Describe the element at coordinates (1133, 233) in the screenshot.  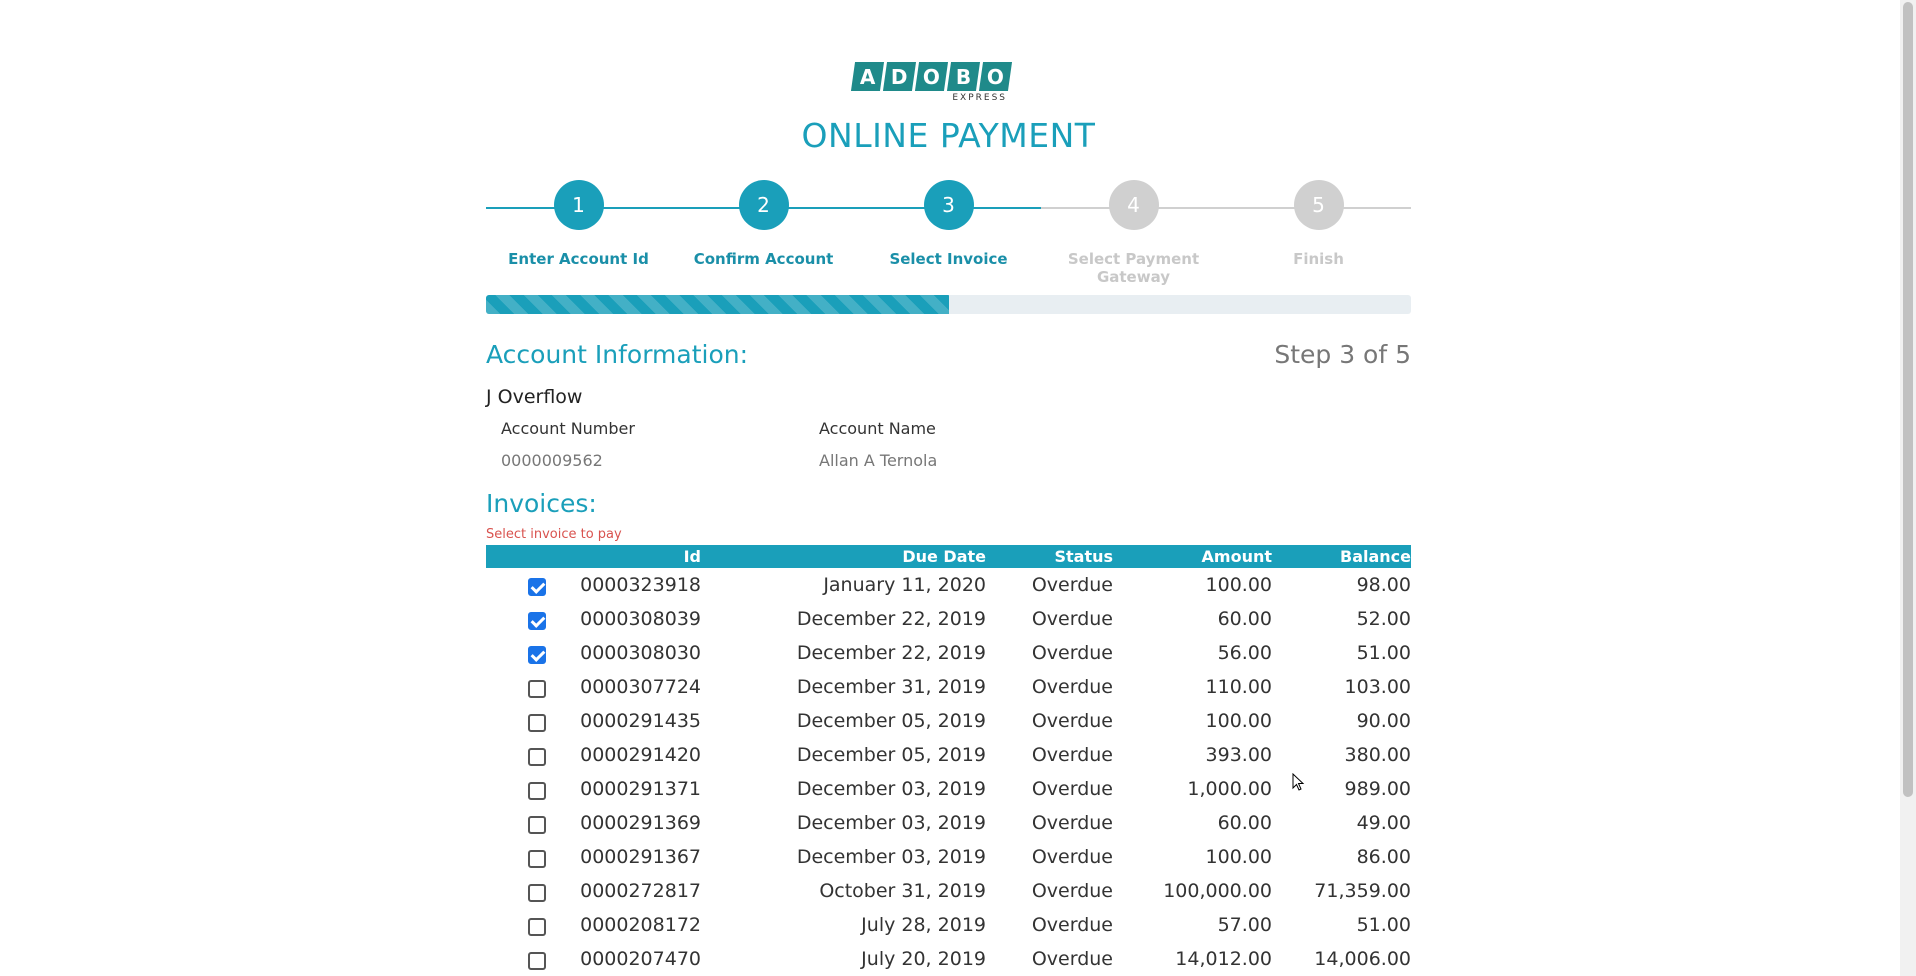
I see `step-4: 4 Select Payment Gateway` at that location.